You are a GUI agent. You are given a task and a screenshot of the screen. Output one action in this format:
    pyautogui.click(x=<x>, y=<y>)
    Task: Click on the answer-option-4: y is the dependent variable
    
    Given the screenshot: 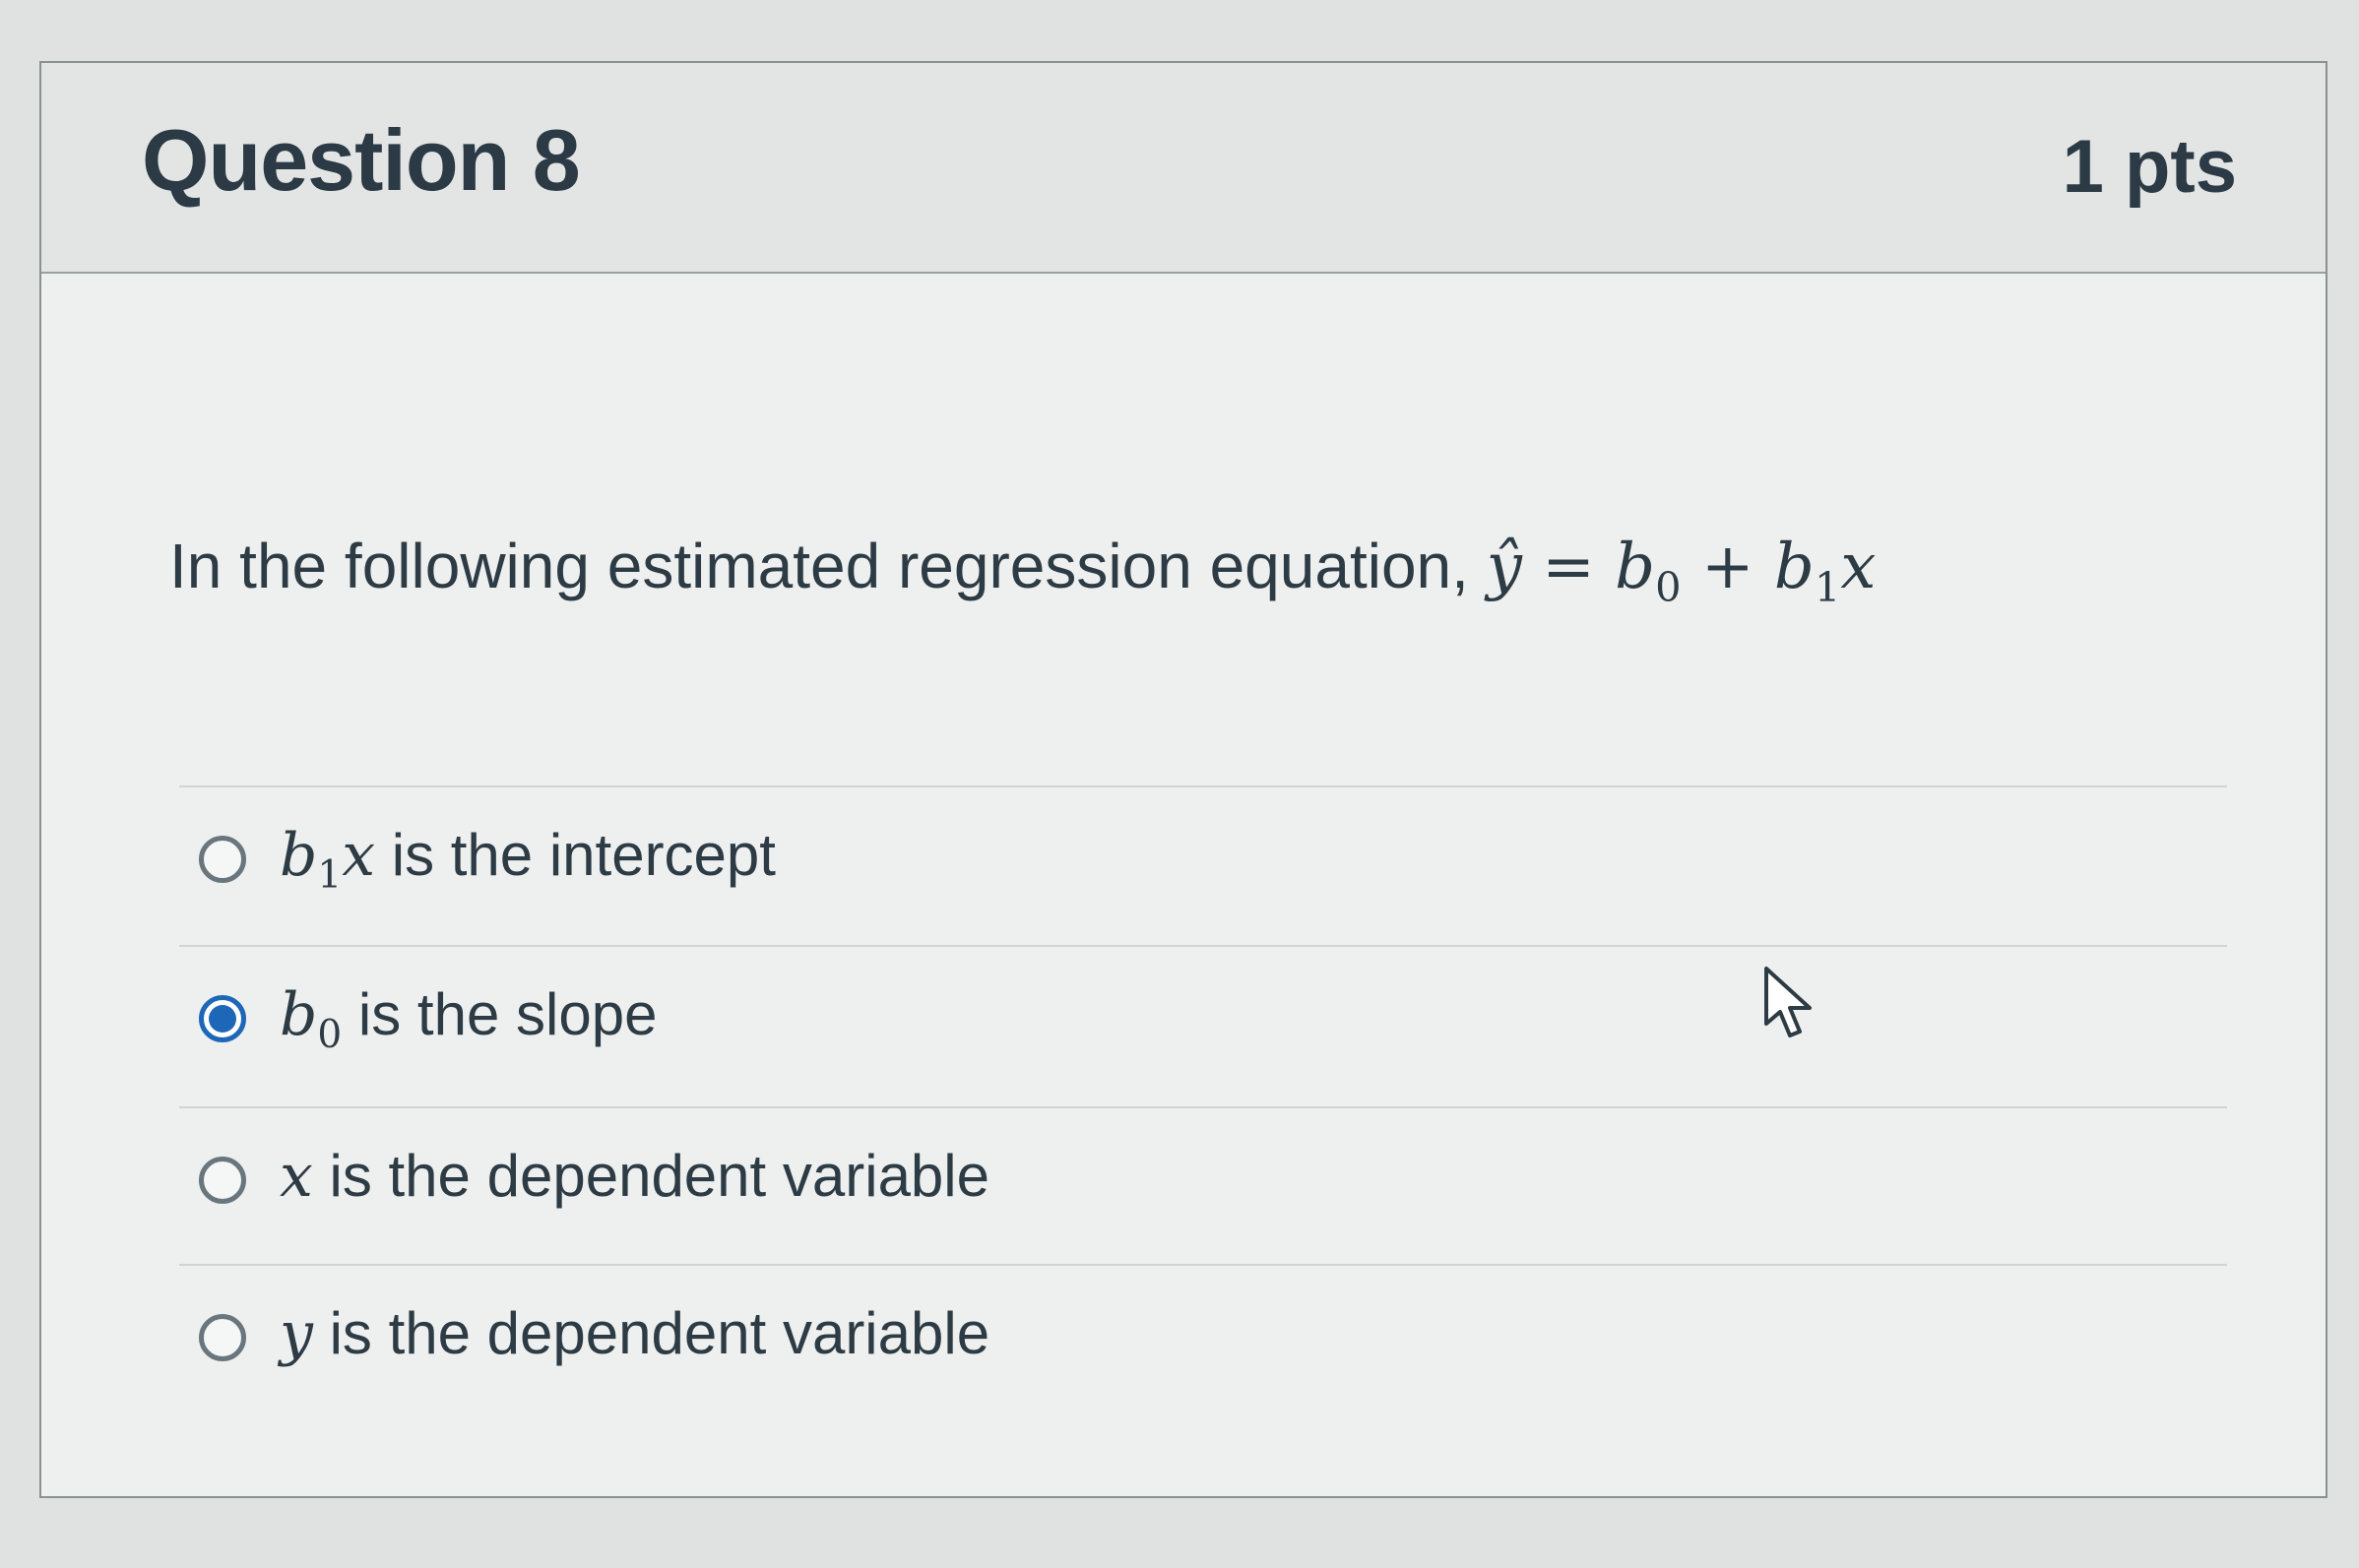 What is the action you would take?
    pyautogui.click(x=594, y=1338)
    